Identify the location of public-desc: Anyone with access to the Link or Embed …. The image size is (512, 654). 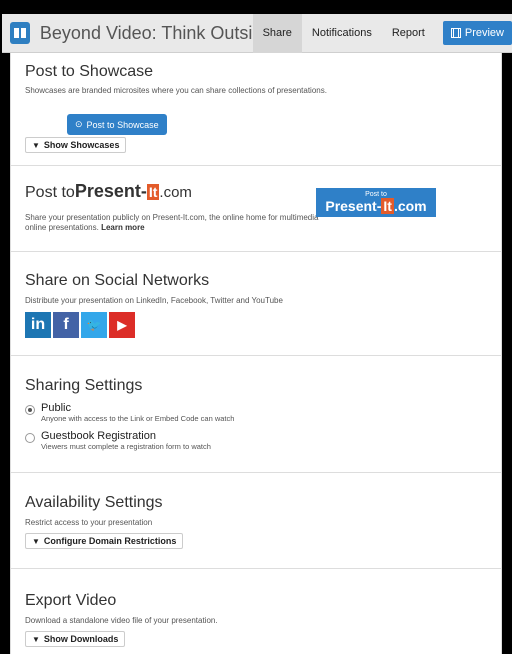
(138, 418).